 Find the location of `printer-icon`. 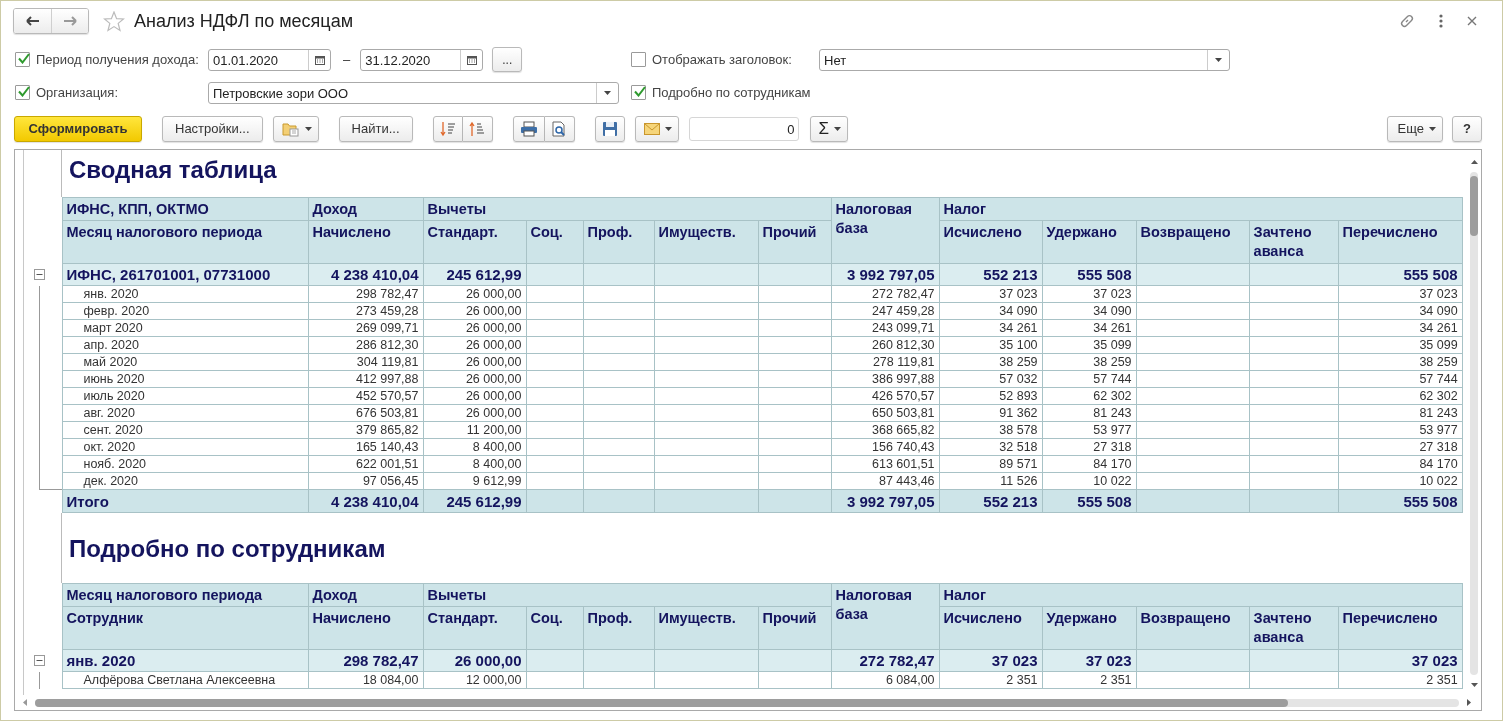

printer-icon is located at coordinates (528, 128).